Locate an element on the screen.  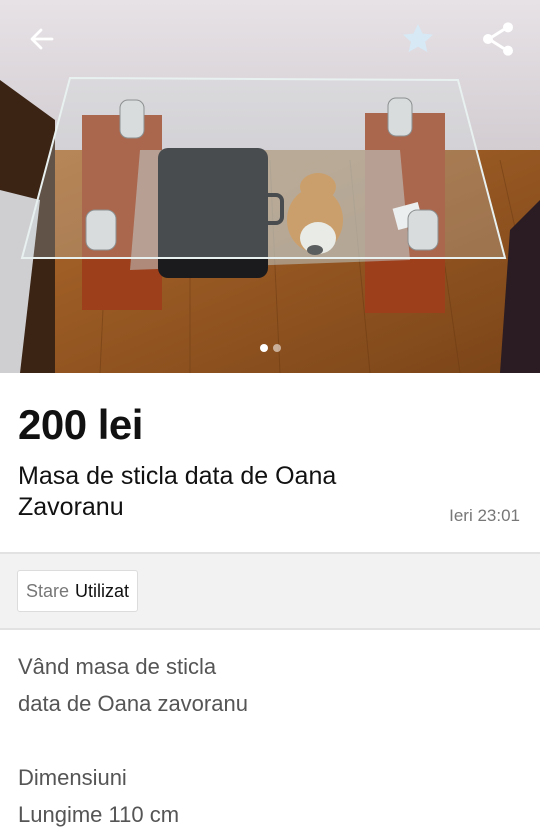
description-line: data de Oana zavoranu is located at coordinates (133, 703).